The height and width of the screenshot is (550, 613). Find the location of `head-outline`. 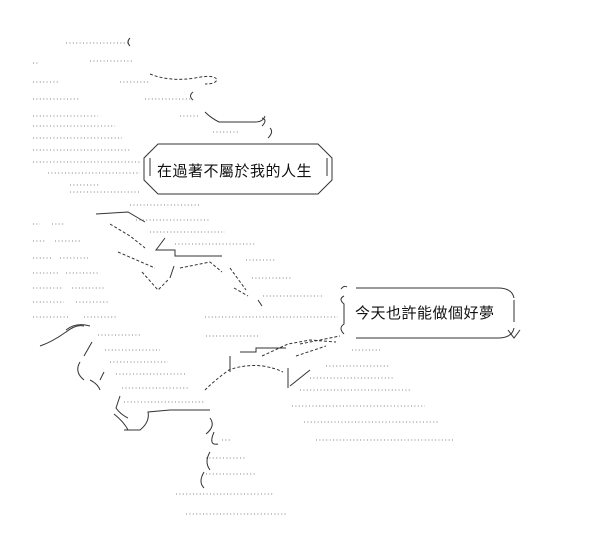

head-outline is located at coordinates (200, 88).